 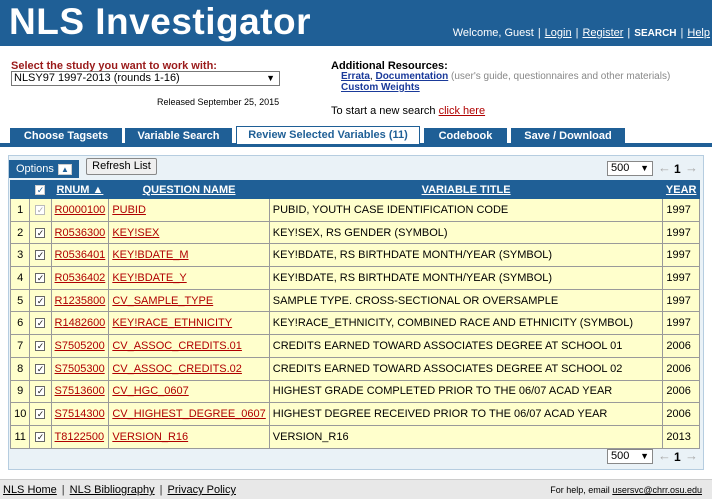 I want to click on errata-link: Errata, so click(x=355, y=76).